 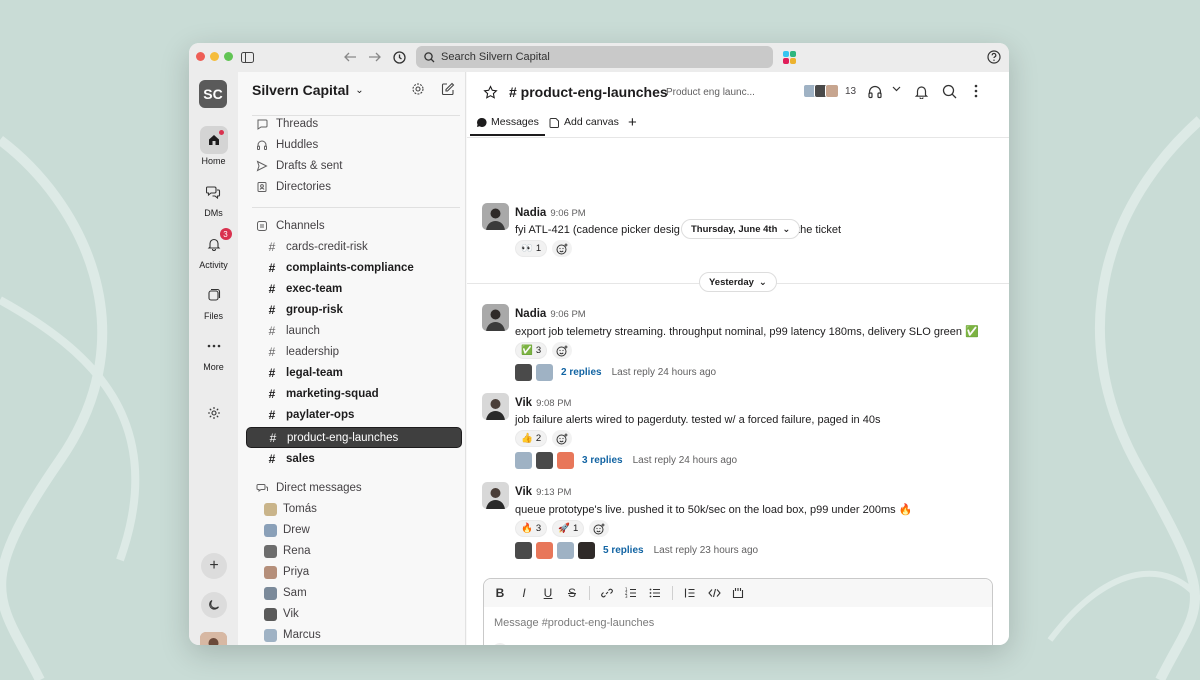 What do you see at coordinates (448, 91) in the screenshot?
I see `compose-button` at bounding box center [448, 91].